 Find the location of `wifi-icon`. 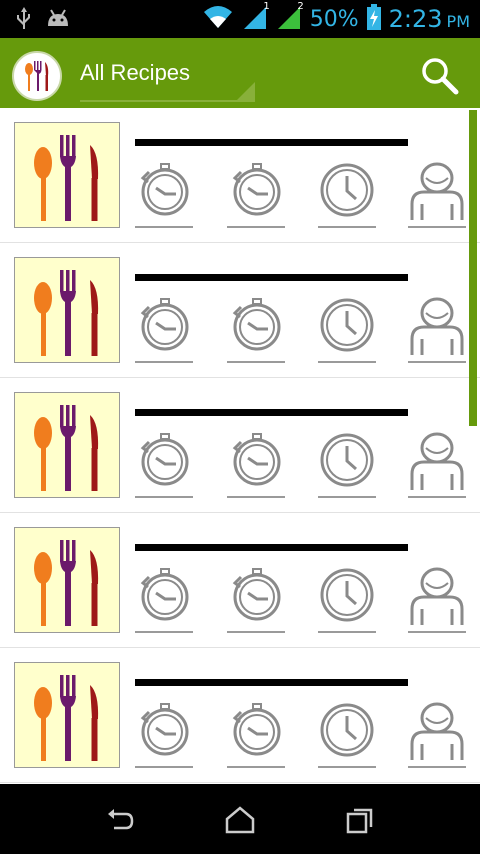

wifi-icon is located at coordinates (218, 19).